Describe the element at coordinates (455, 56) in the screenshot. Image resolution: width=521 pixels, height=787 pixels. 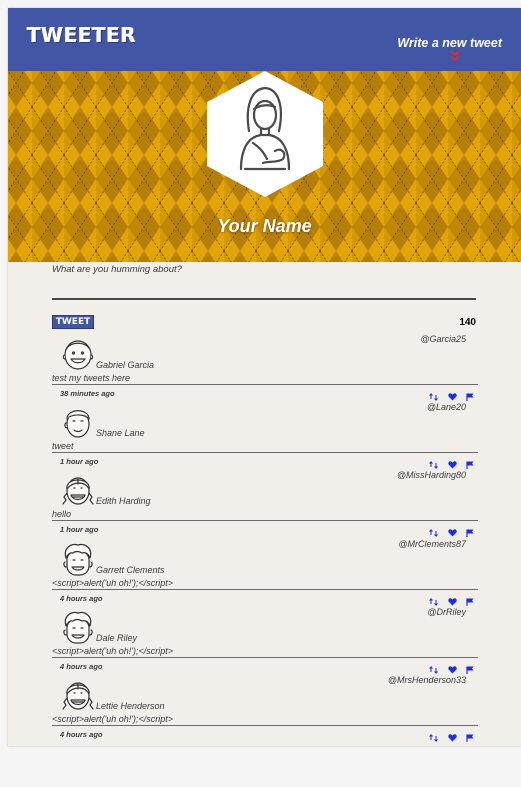
I see `double-chevron-down-icon` at that location.